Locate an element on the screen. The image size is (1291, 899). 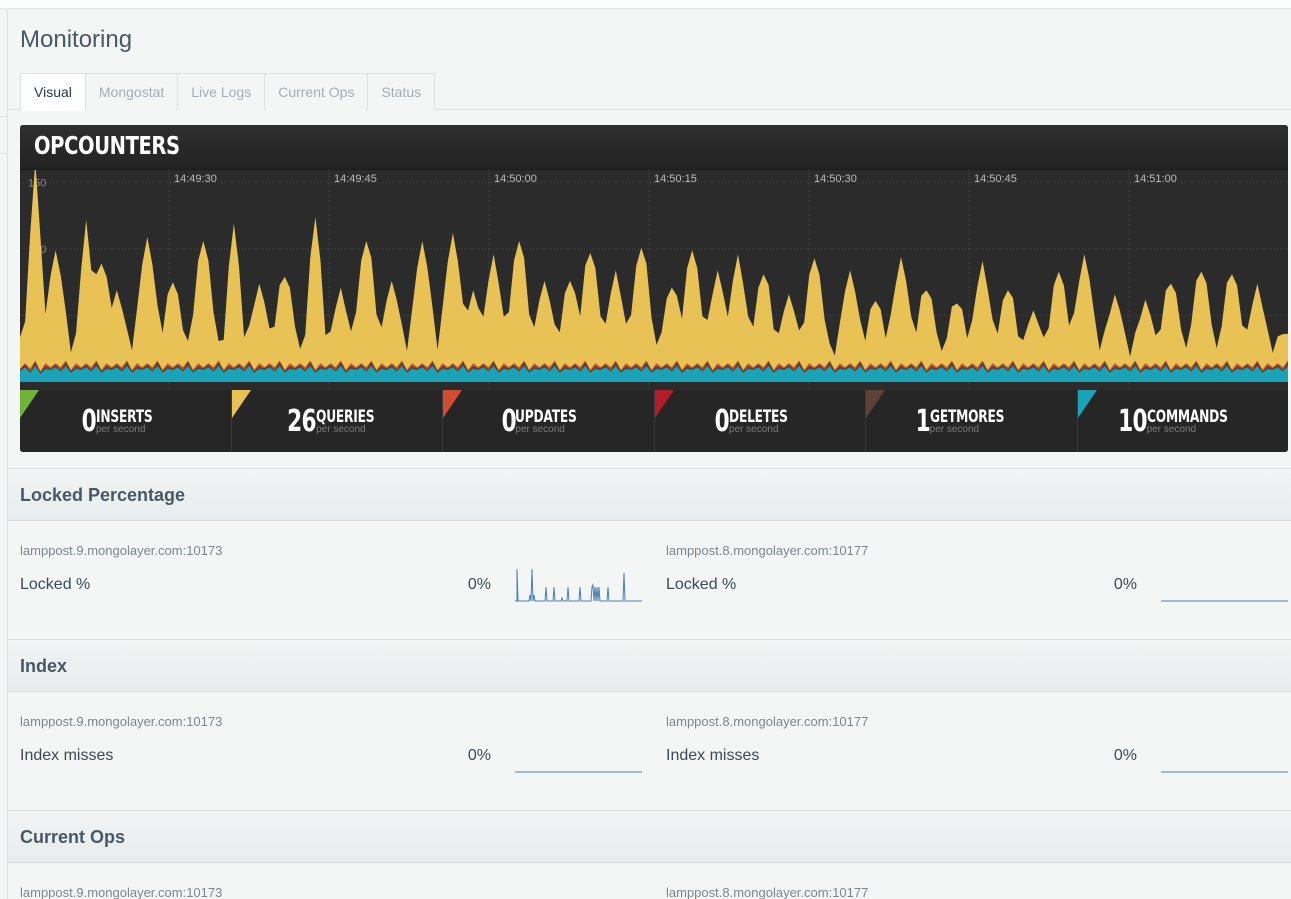
tab-mongostat: Mongostat is located at coordinates (132, 91).